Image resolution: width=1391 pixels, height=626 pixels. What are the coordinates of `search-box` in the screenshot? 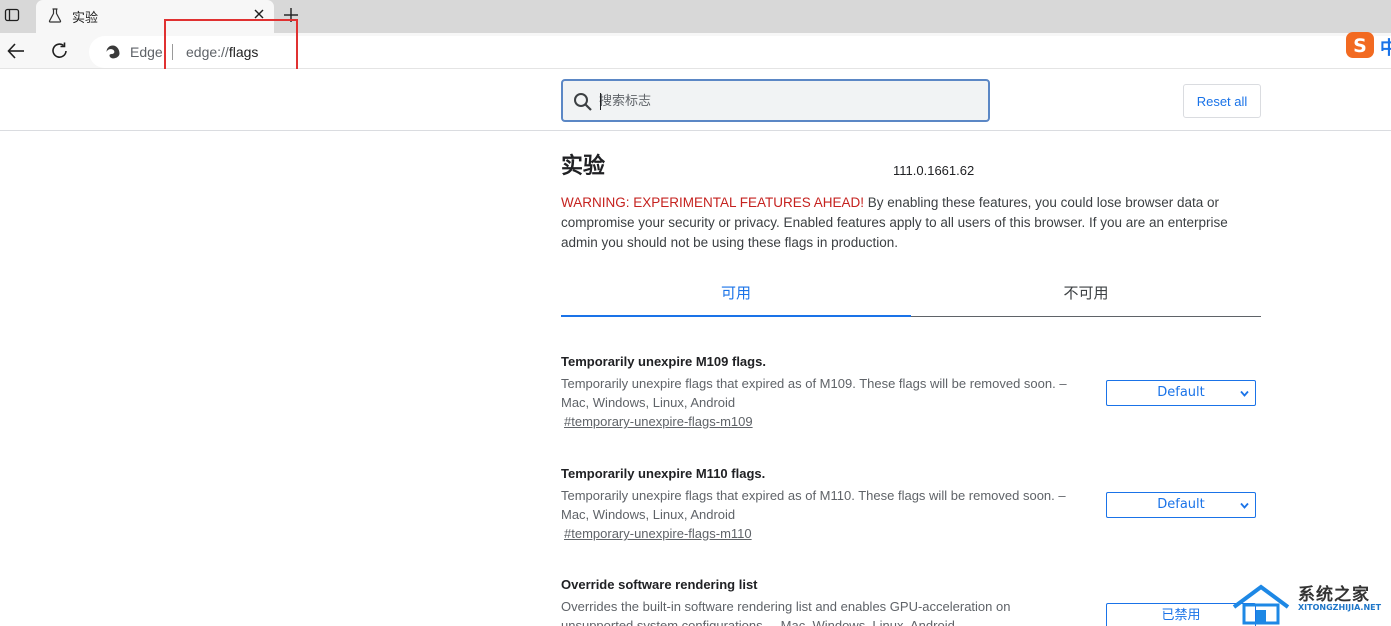 It's located at (775, 100).